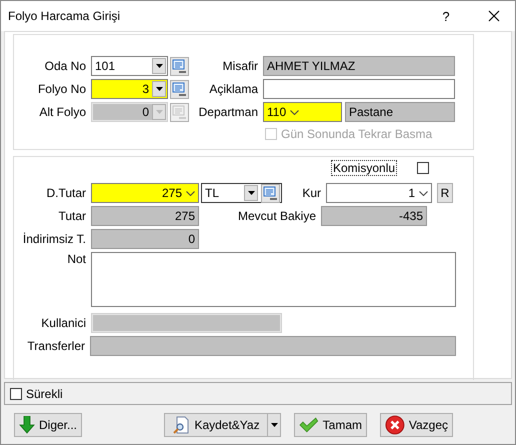 This screenshot has height=445, width=516. What do you see at coordinates (181, 425) in the screenshot?
I see `document-magnifier-icon` at bounding box center [181, 425].